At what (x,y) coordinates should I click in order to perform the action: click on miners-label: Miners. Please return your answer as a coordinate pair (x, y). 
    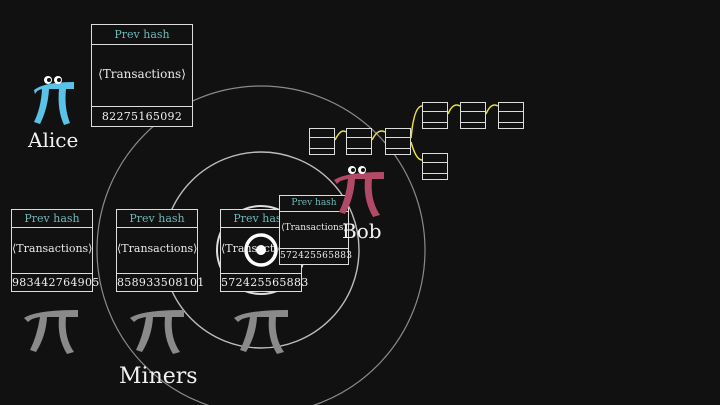
    Looking at the image, I should click on (158, 376).